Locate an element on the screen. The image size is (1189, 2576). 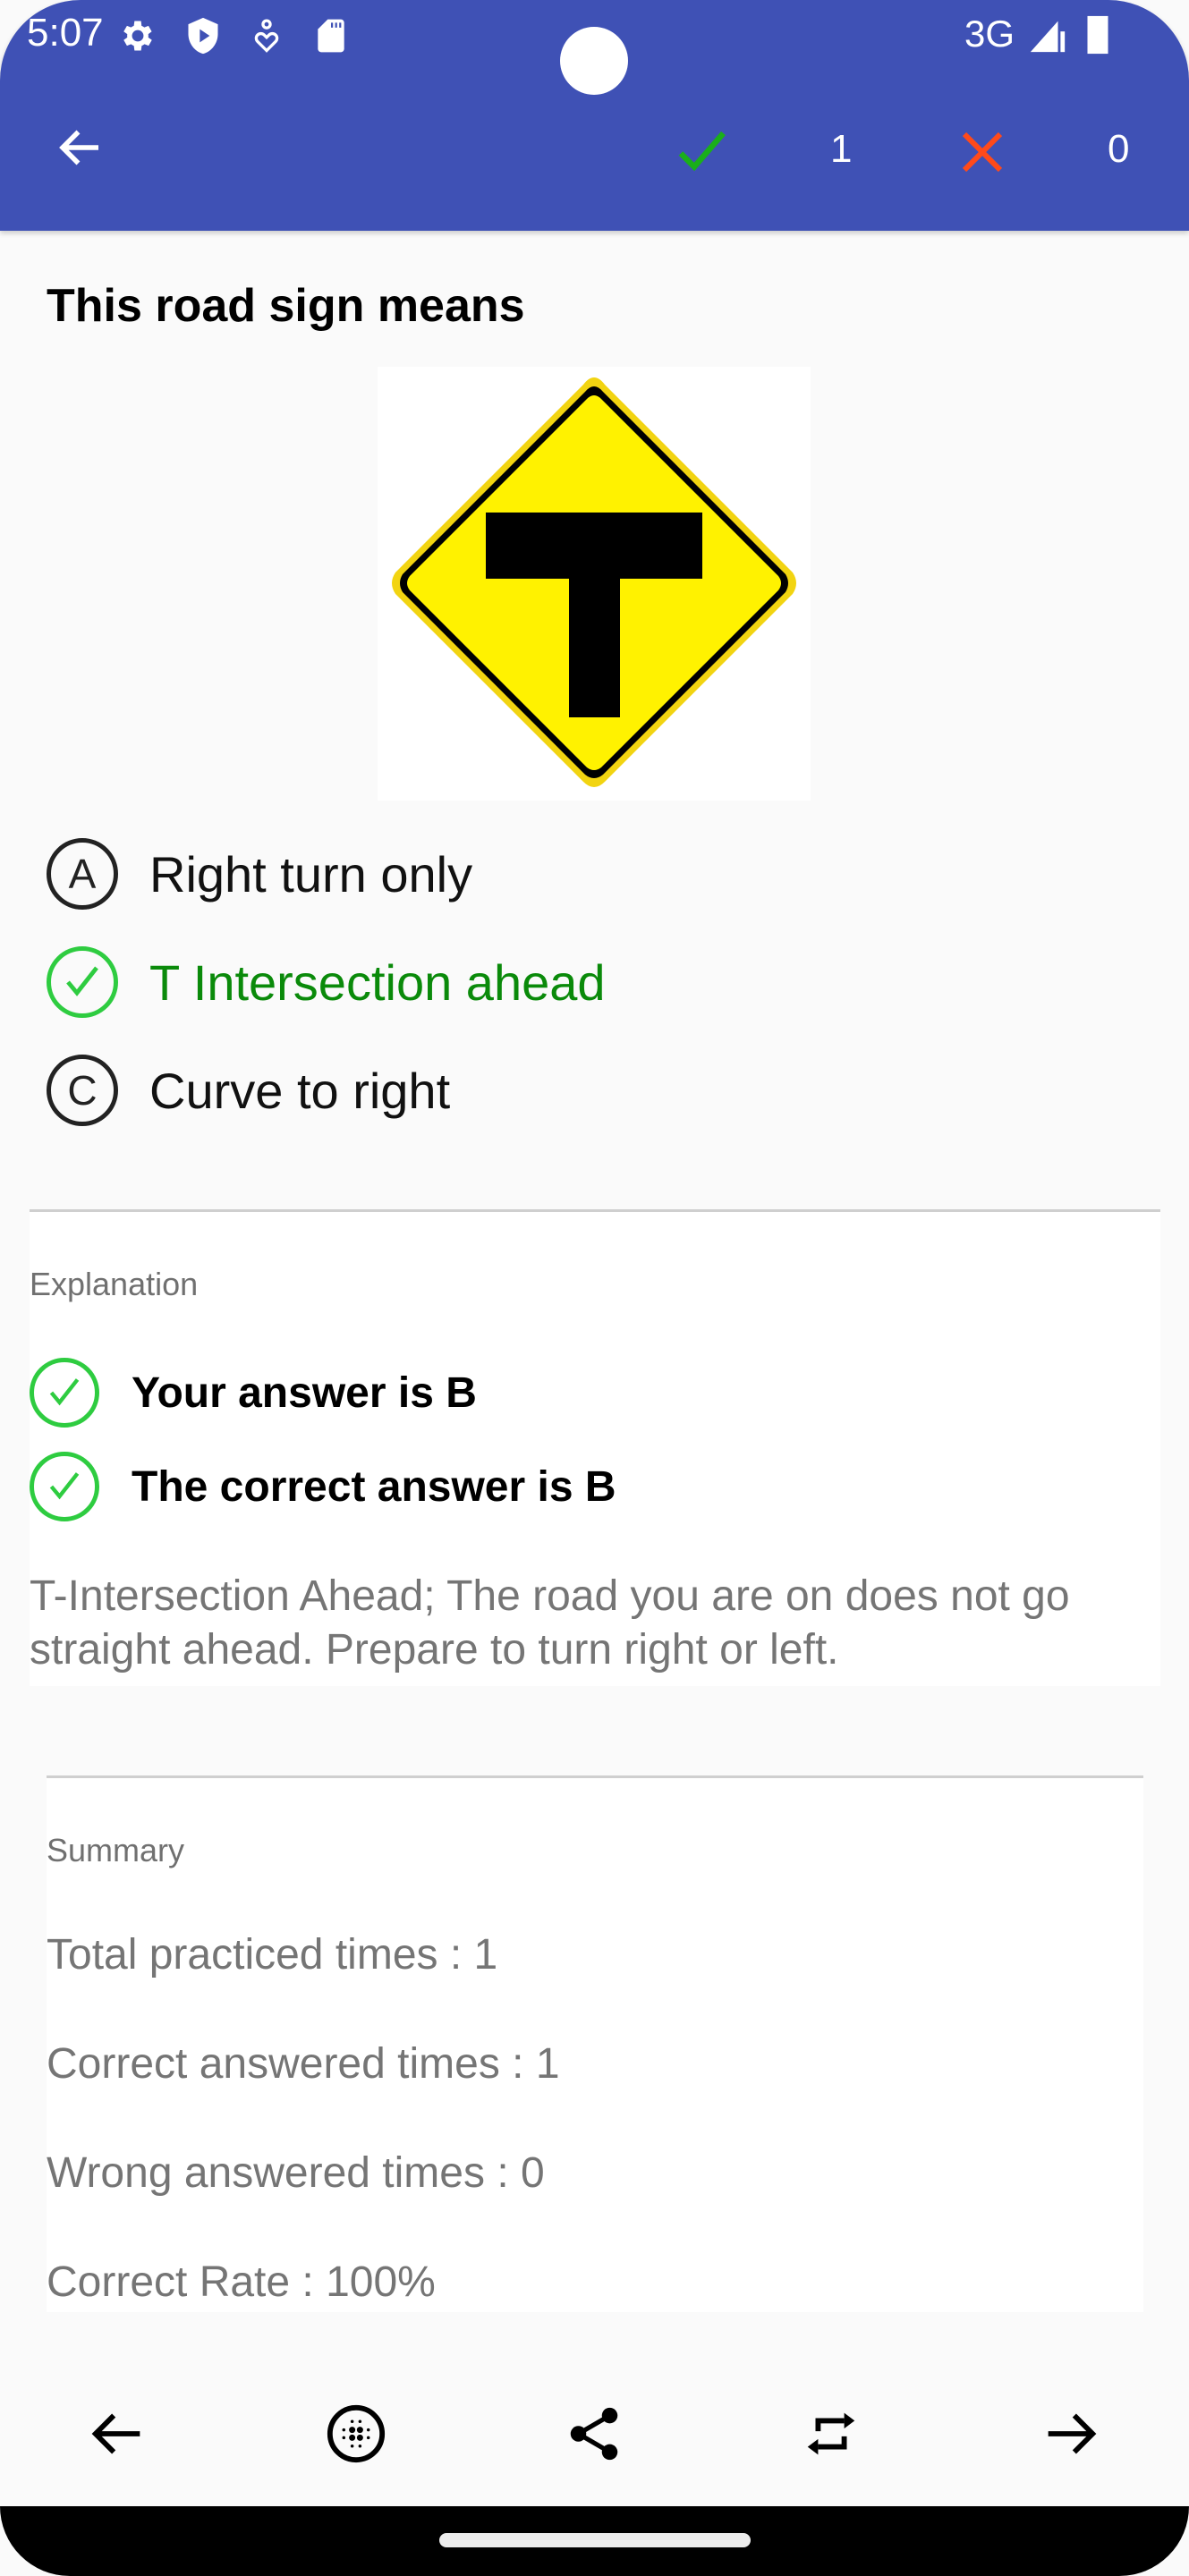
wrong-count: 0 is located at coordinates (1119, 149).